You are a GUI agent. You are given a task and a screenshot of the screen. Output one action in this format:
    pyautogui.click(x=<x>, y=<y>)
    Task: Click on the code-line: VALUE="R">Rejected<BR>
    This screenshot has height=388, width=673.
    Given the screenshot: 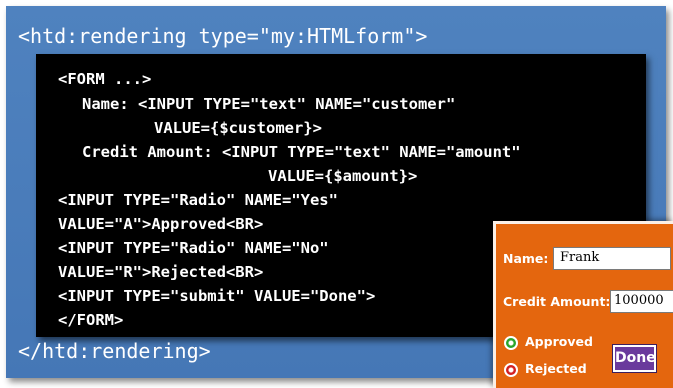 What is the action you would take?
    pyautogui.click(x=161, y=272)
    